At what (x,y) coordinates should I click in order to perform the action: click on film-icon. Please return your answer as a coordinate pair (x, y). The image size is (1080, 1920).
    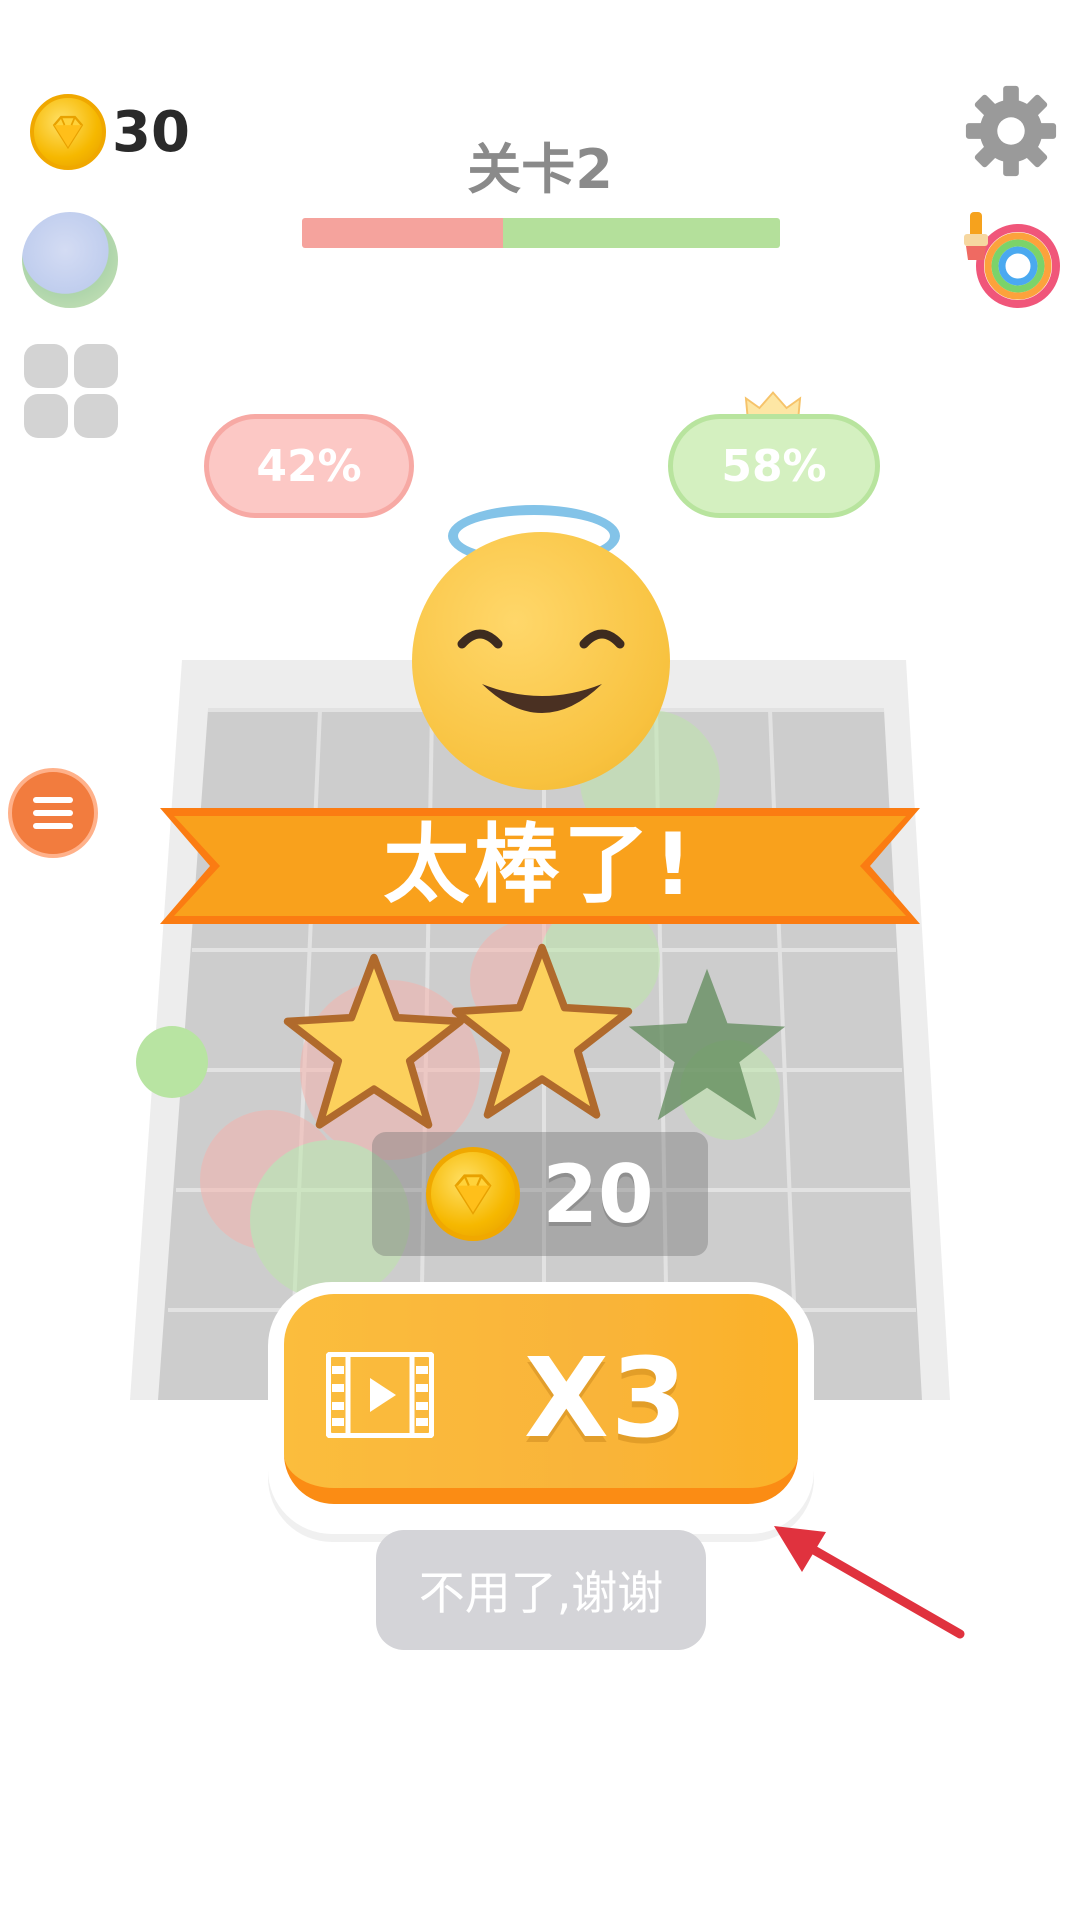
    Looking at the image, I should click on (380, 1395).